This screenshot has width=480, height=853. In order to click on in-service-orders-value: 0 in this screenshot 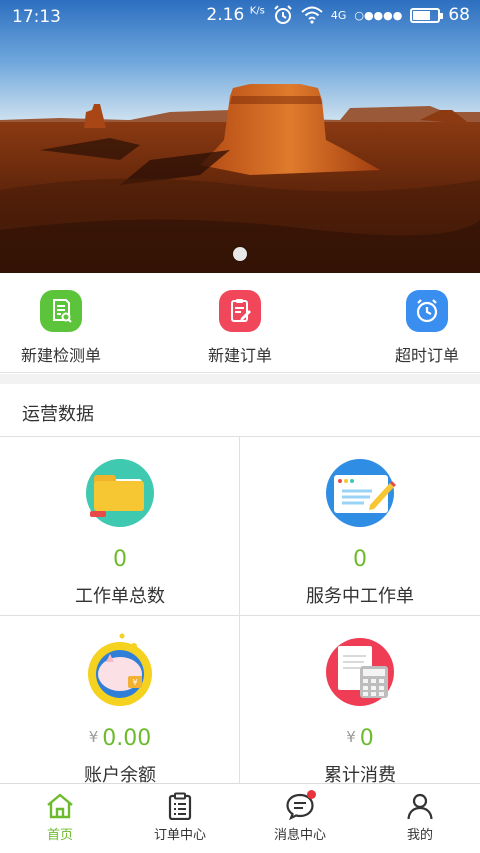, I will do `click(360, 559)`.